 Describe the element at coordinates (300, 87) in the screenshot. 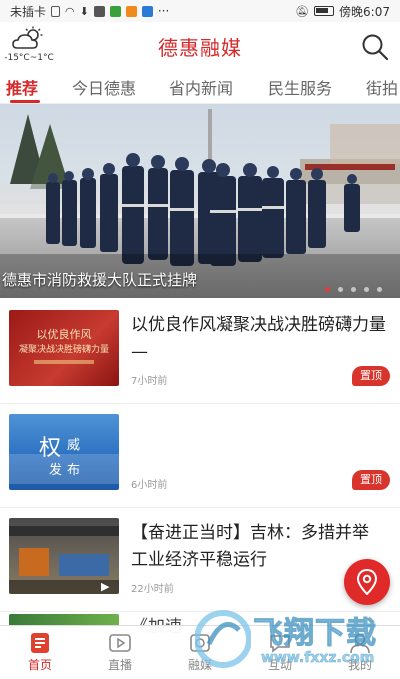

I see `tab-livelihood: 民生服务` at that location.